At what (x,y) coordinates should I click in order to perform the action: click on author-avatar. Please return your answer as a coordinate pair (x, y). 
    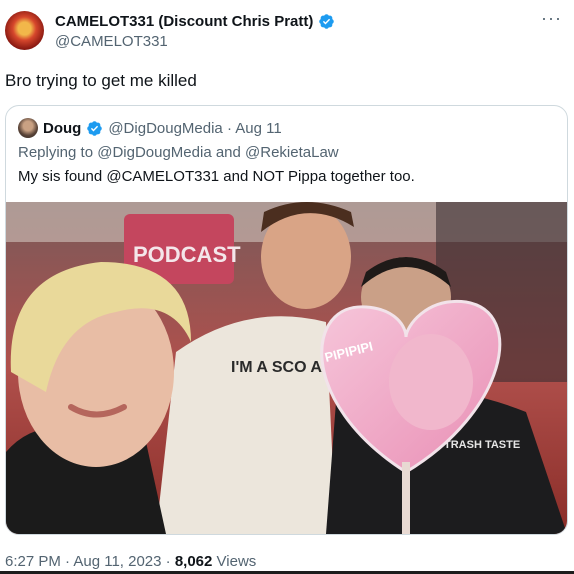
    Looking at the image, I should click on (24, 30).